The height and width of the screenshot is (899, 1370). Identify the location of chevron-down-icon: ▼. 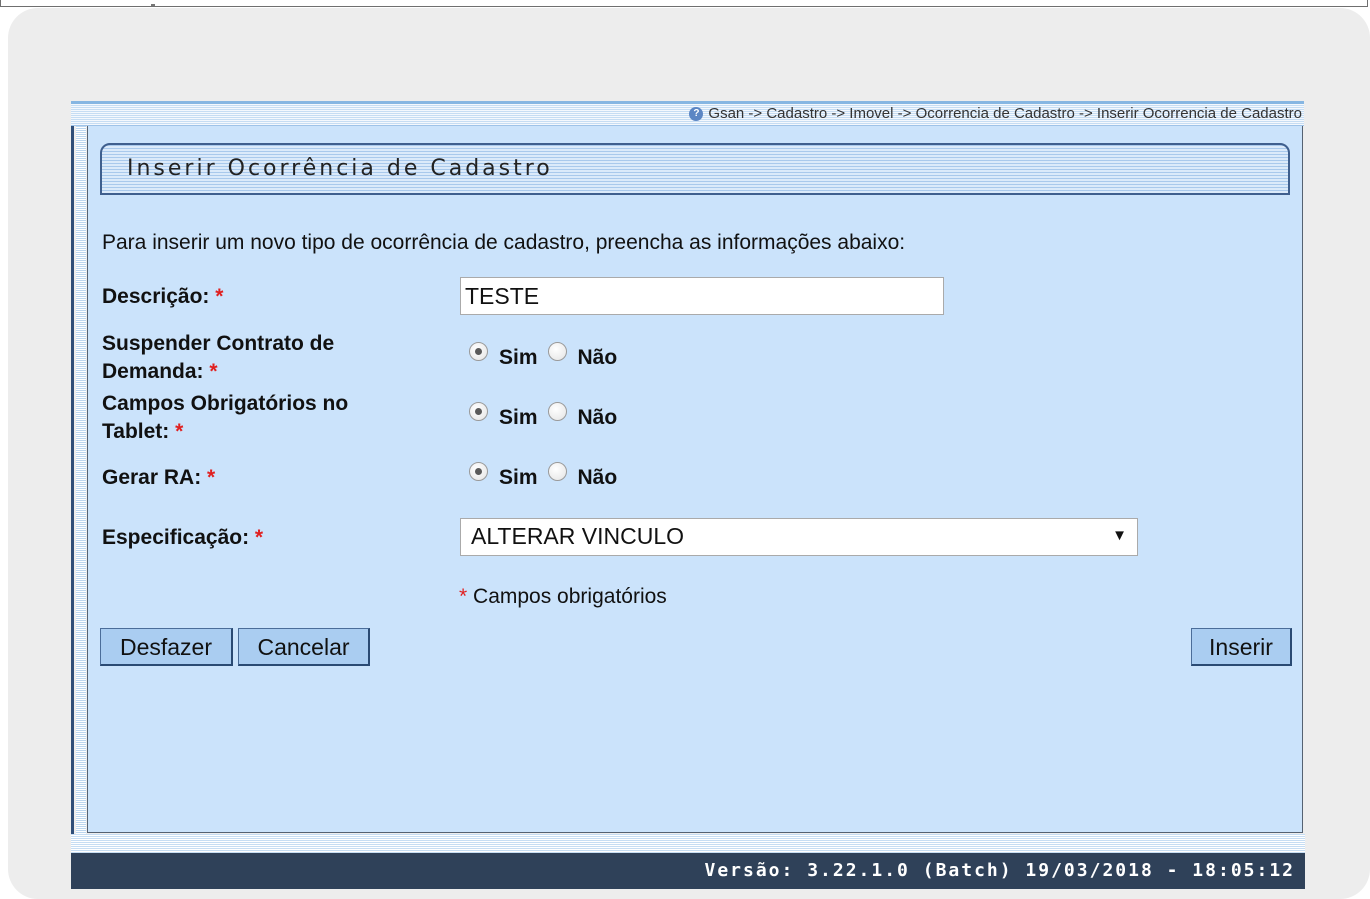
(1119, 535).